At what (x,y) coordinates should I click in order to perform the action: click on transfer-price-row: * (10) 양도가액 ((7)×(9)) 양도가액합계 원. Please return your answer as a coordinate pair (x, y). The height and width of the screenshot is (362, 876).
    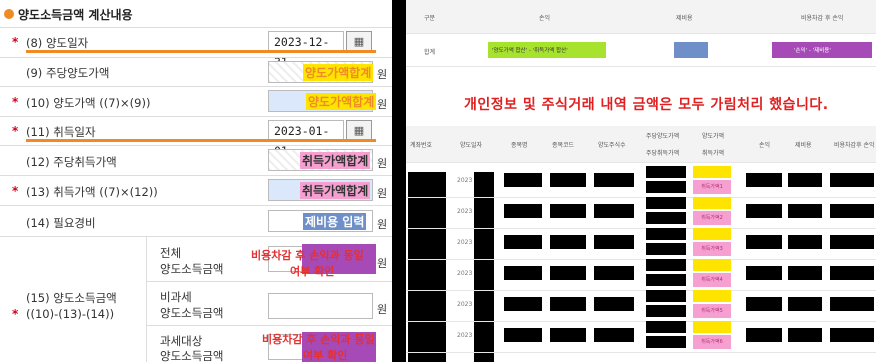
    Looking at the image, I should click on (196, 101).